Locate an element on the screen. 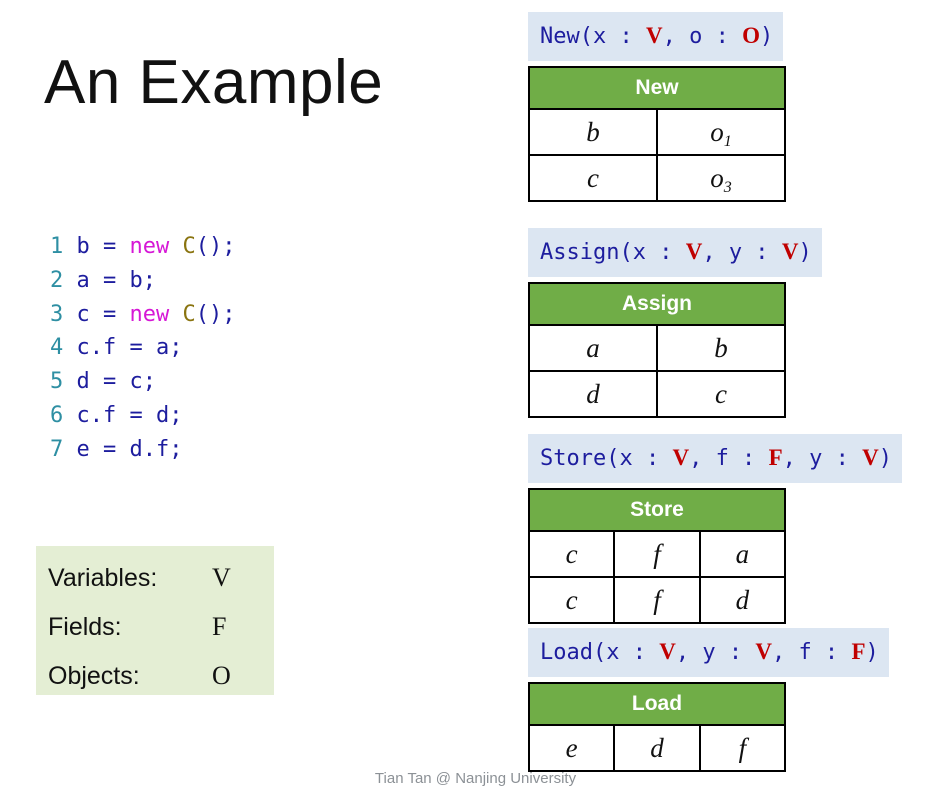  rule-signature-store: Store(x : V, f : F, y : V) is located at coordinates (715, 458).